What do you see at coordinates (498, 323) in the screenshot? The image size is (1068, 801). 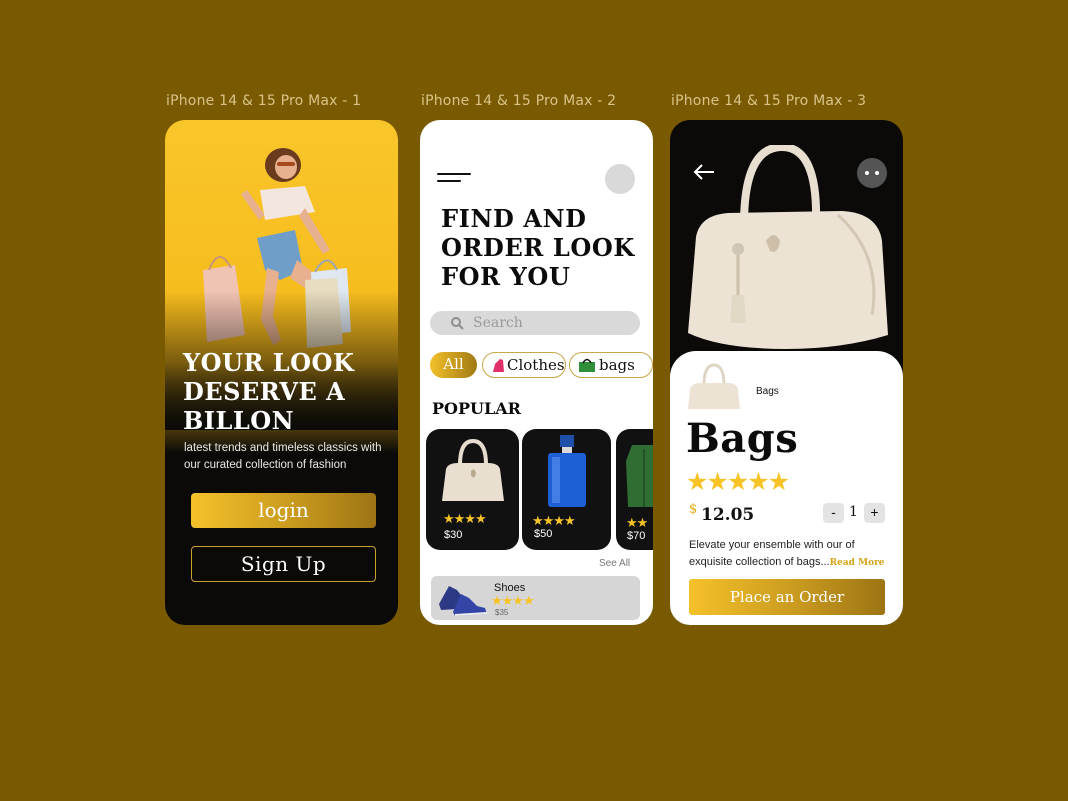 I see `search-placeholder: Search` at bounding box center [498, 323].